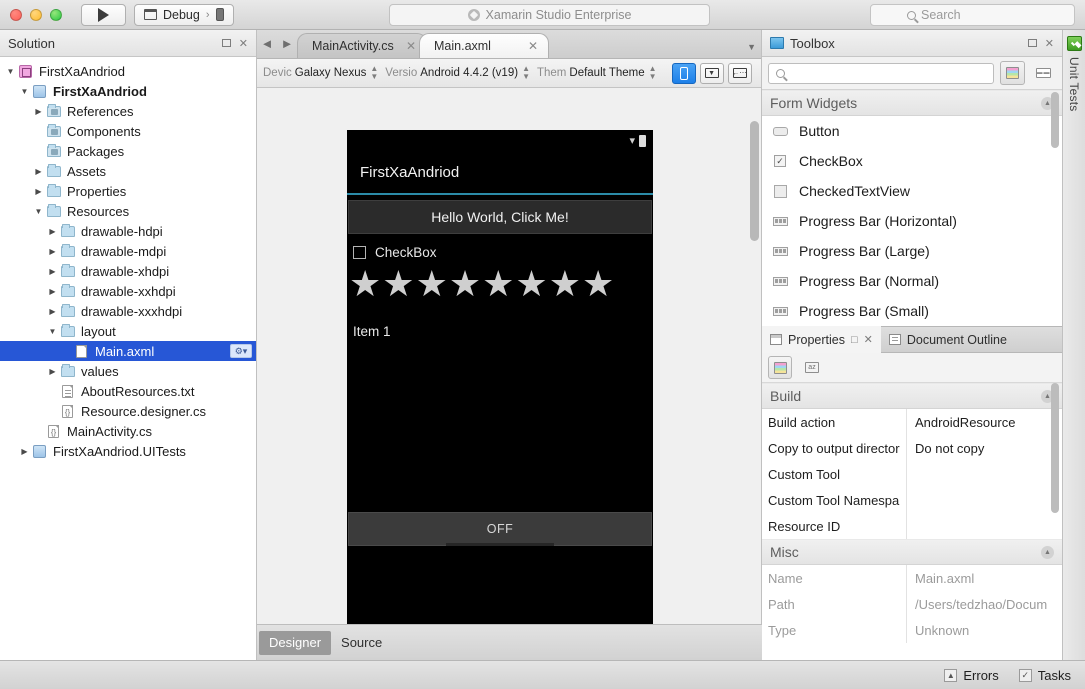  What do you see at coordinates (1055, 120) in the screenshot?
I see `toolbox-scrollbar` at bounding box center [1055, 120].